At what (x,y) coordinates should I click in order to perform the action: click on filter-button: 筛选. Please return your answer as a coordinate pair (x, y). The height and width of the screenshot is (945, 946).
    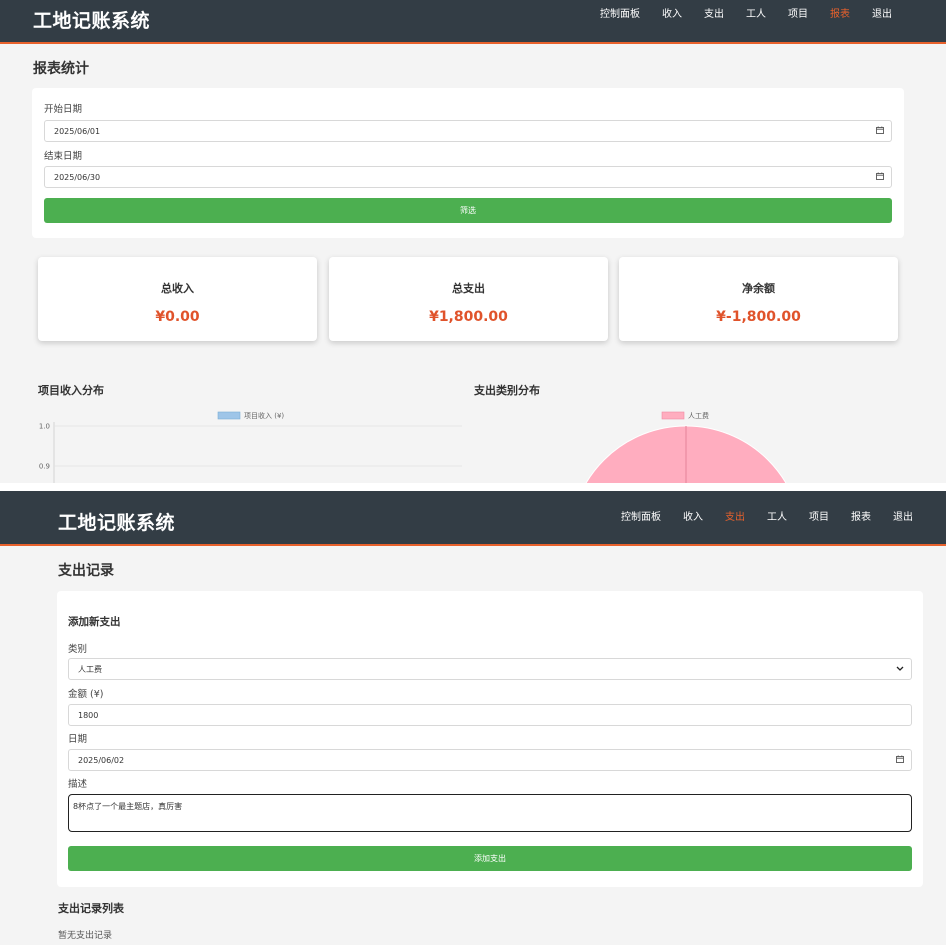
    Looking at the image, I should click on (468, 210).